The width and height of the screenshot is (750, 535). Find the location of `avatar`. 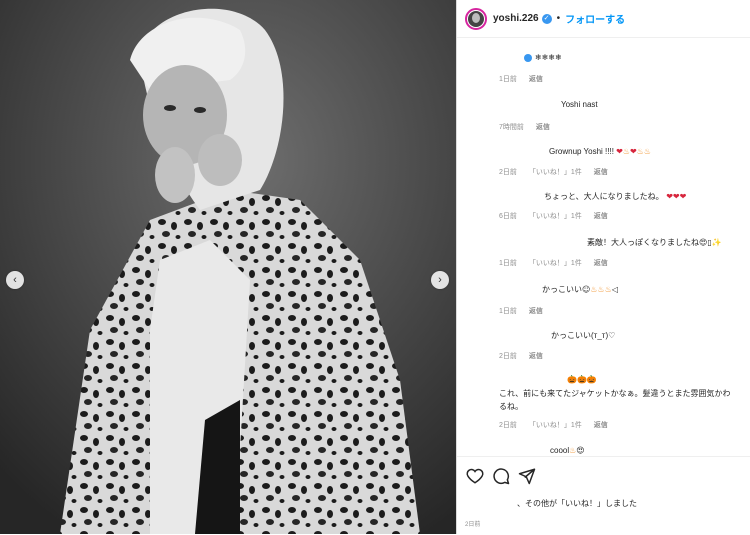

avatar is located at coordinates (476, 18).